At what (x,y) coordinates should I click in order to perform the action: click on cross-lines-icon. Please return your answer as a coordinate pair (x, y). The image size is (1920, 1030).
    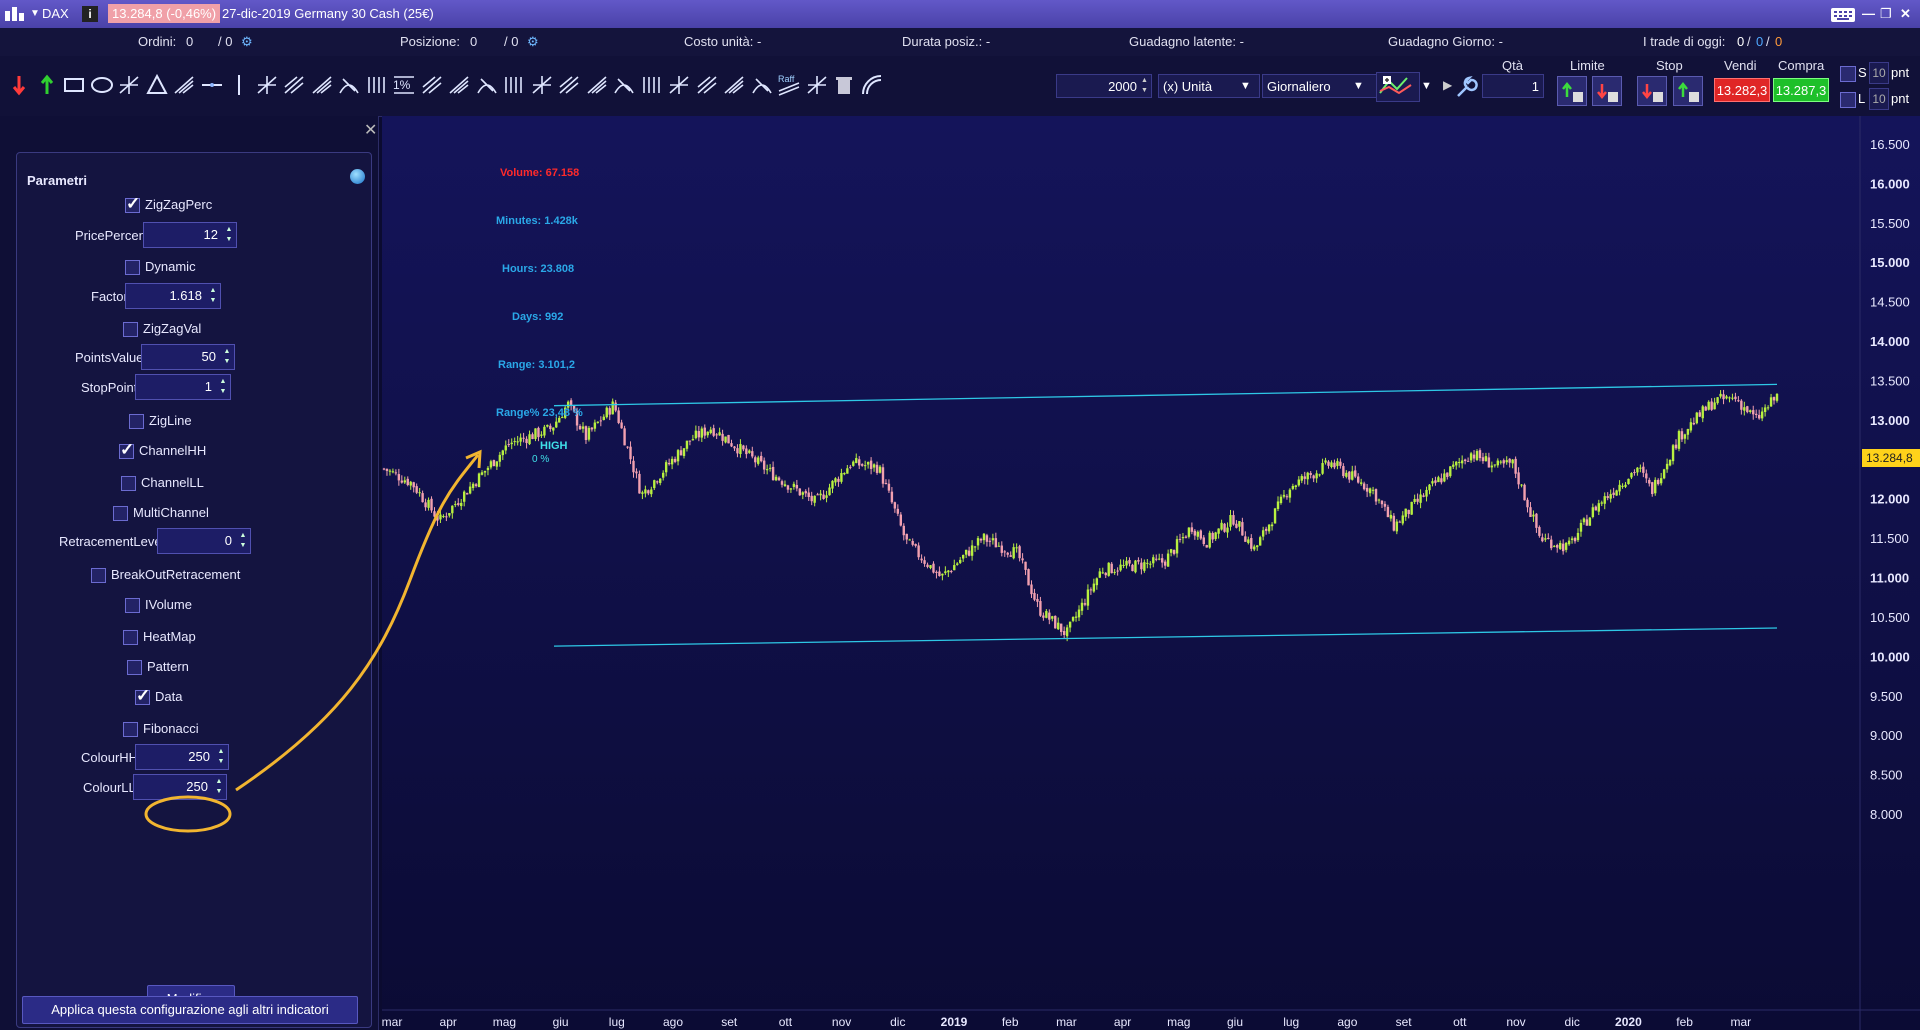
    Looking at the image, I should click on (679, 85).